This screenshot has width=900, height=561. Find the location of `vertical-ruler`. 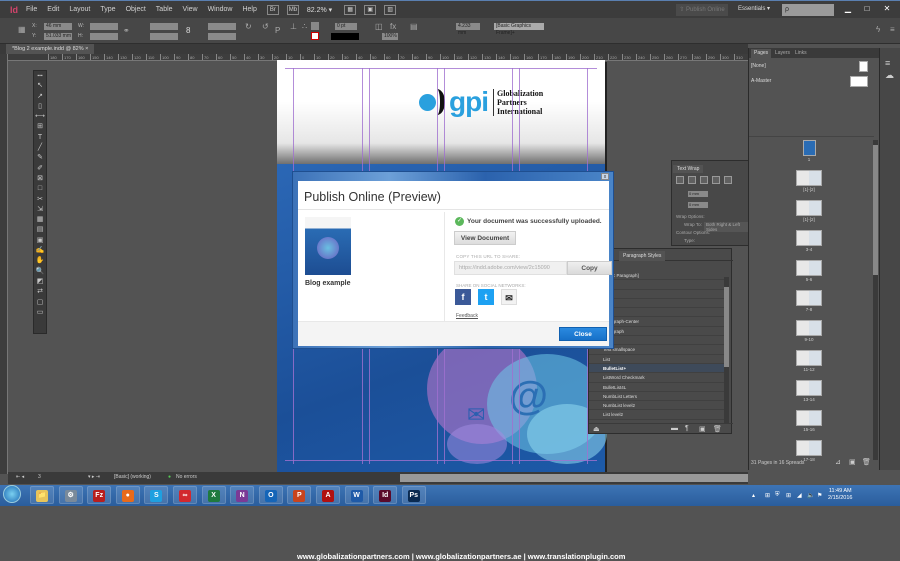

vertical-ruler is located at coordinates (4, 264).